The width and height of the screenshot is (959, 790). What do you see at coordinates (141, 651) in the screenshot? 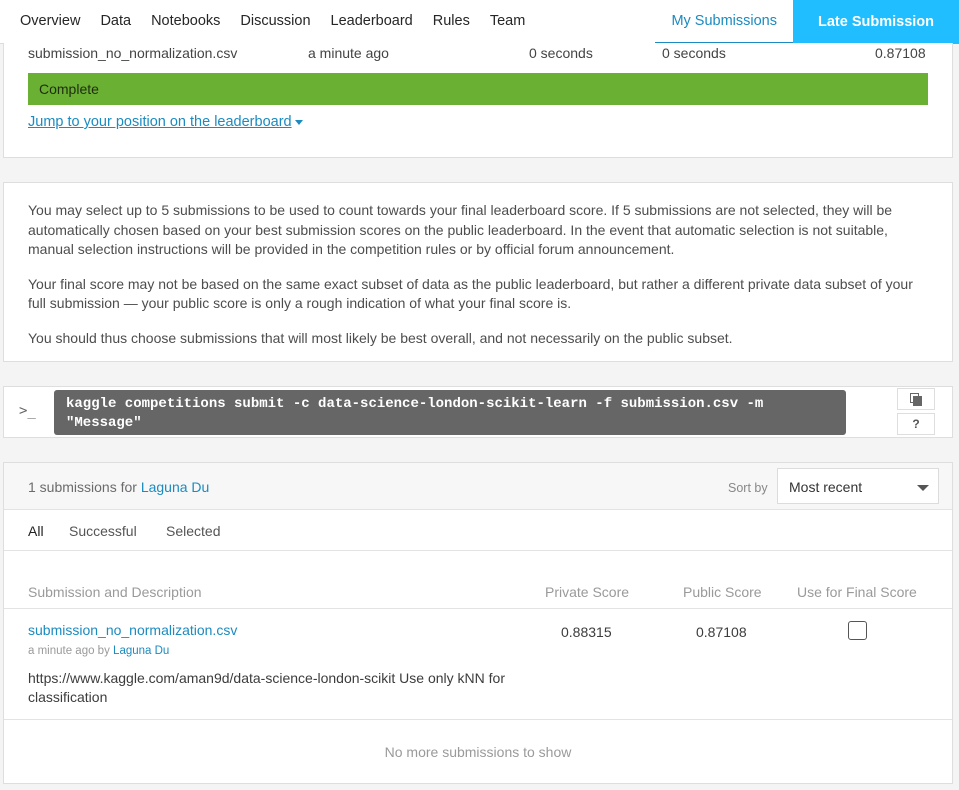
I see `submission-meta-user: Laguna Du` at bounding box center [141, 651].